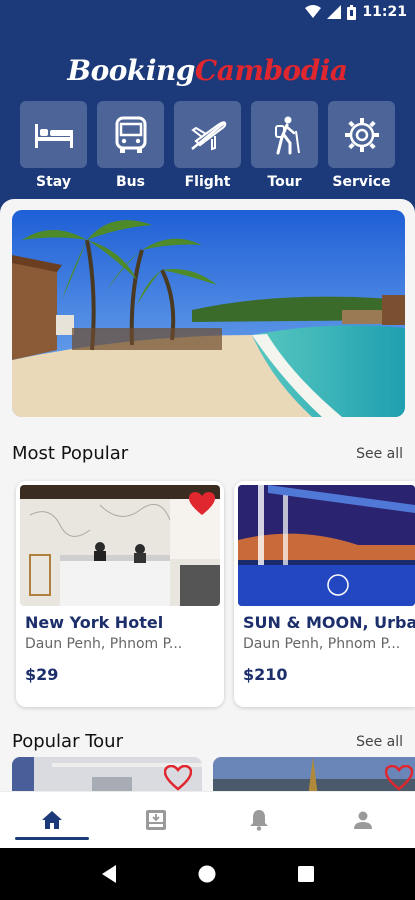 The height and width of the screenshot is (900, 415). Describe the element at coordinates (70, 453) in the screenshot. I see `section-title-most-popular: Most Popular` at that location.